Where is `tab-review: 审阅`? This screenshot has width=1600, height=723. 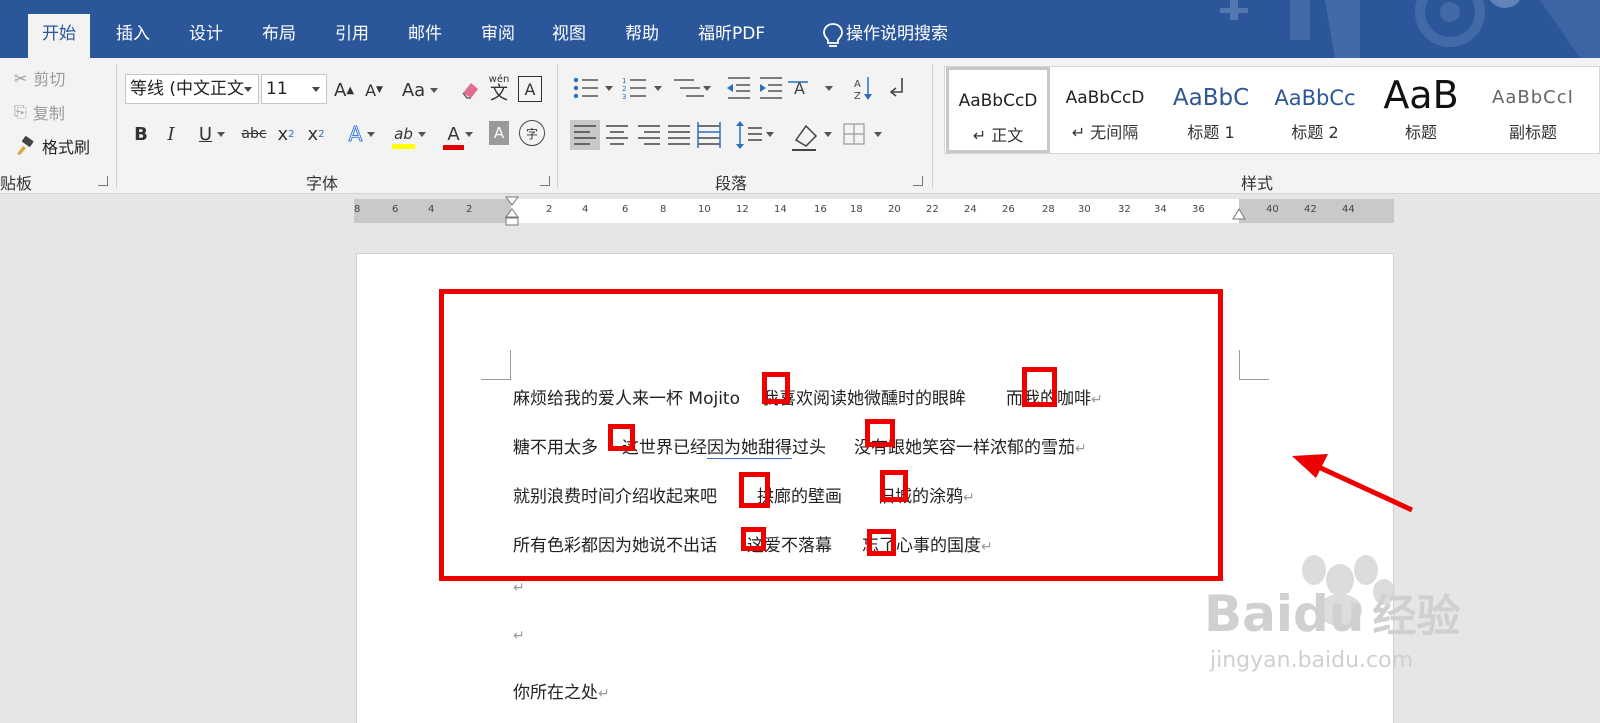 tab-review: 审阅 is located at coordinates (498, 36).